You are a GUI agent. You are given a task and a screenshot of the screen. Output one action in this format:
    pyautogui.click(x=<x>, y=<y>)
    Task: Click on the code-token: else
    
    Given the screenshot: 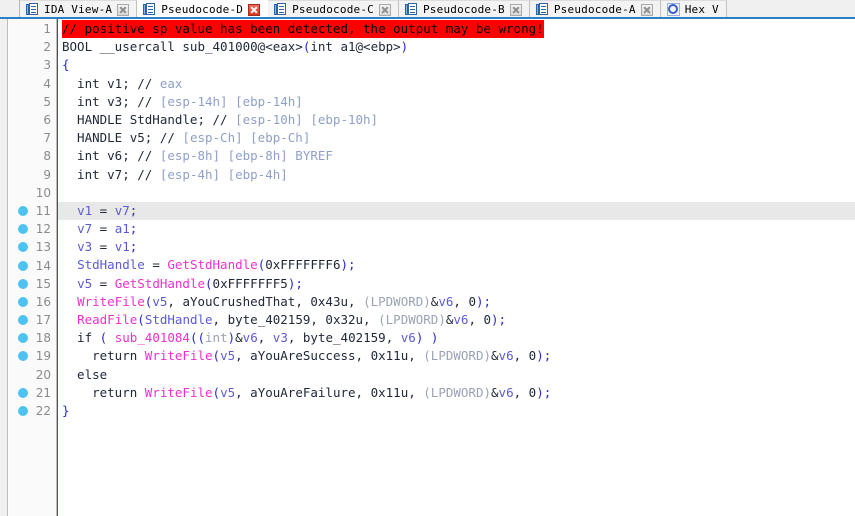 What is the action you would take?
    pyautogui.click(x=85, y=374)
    